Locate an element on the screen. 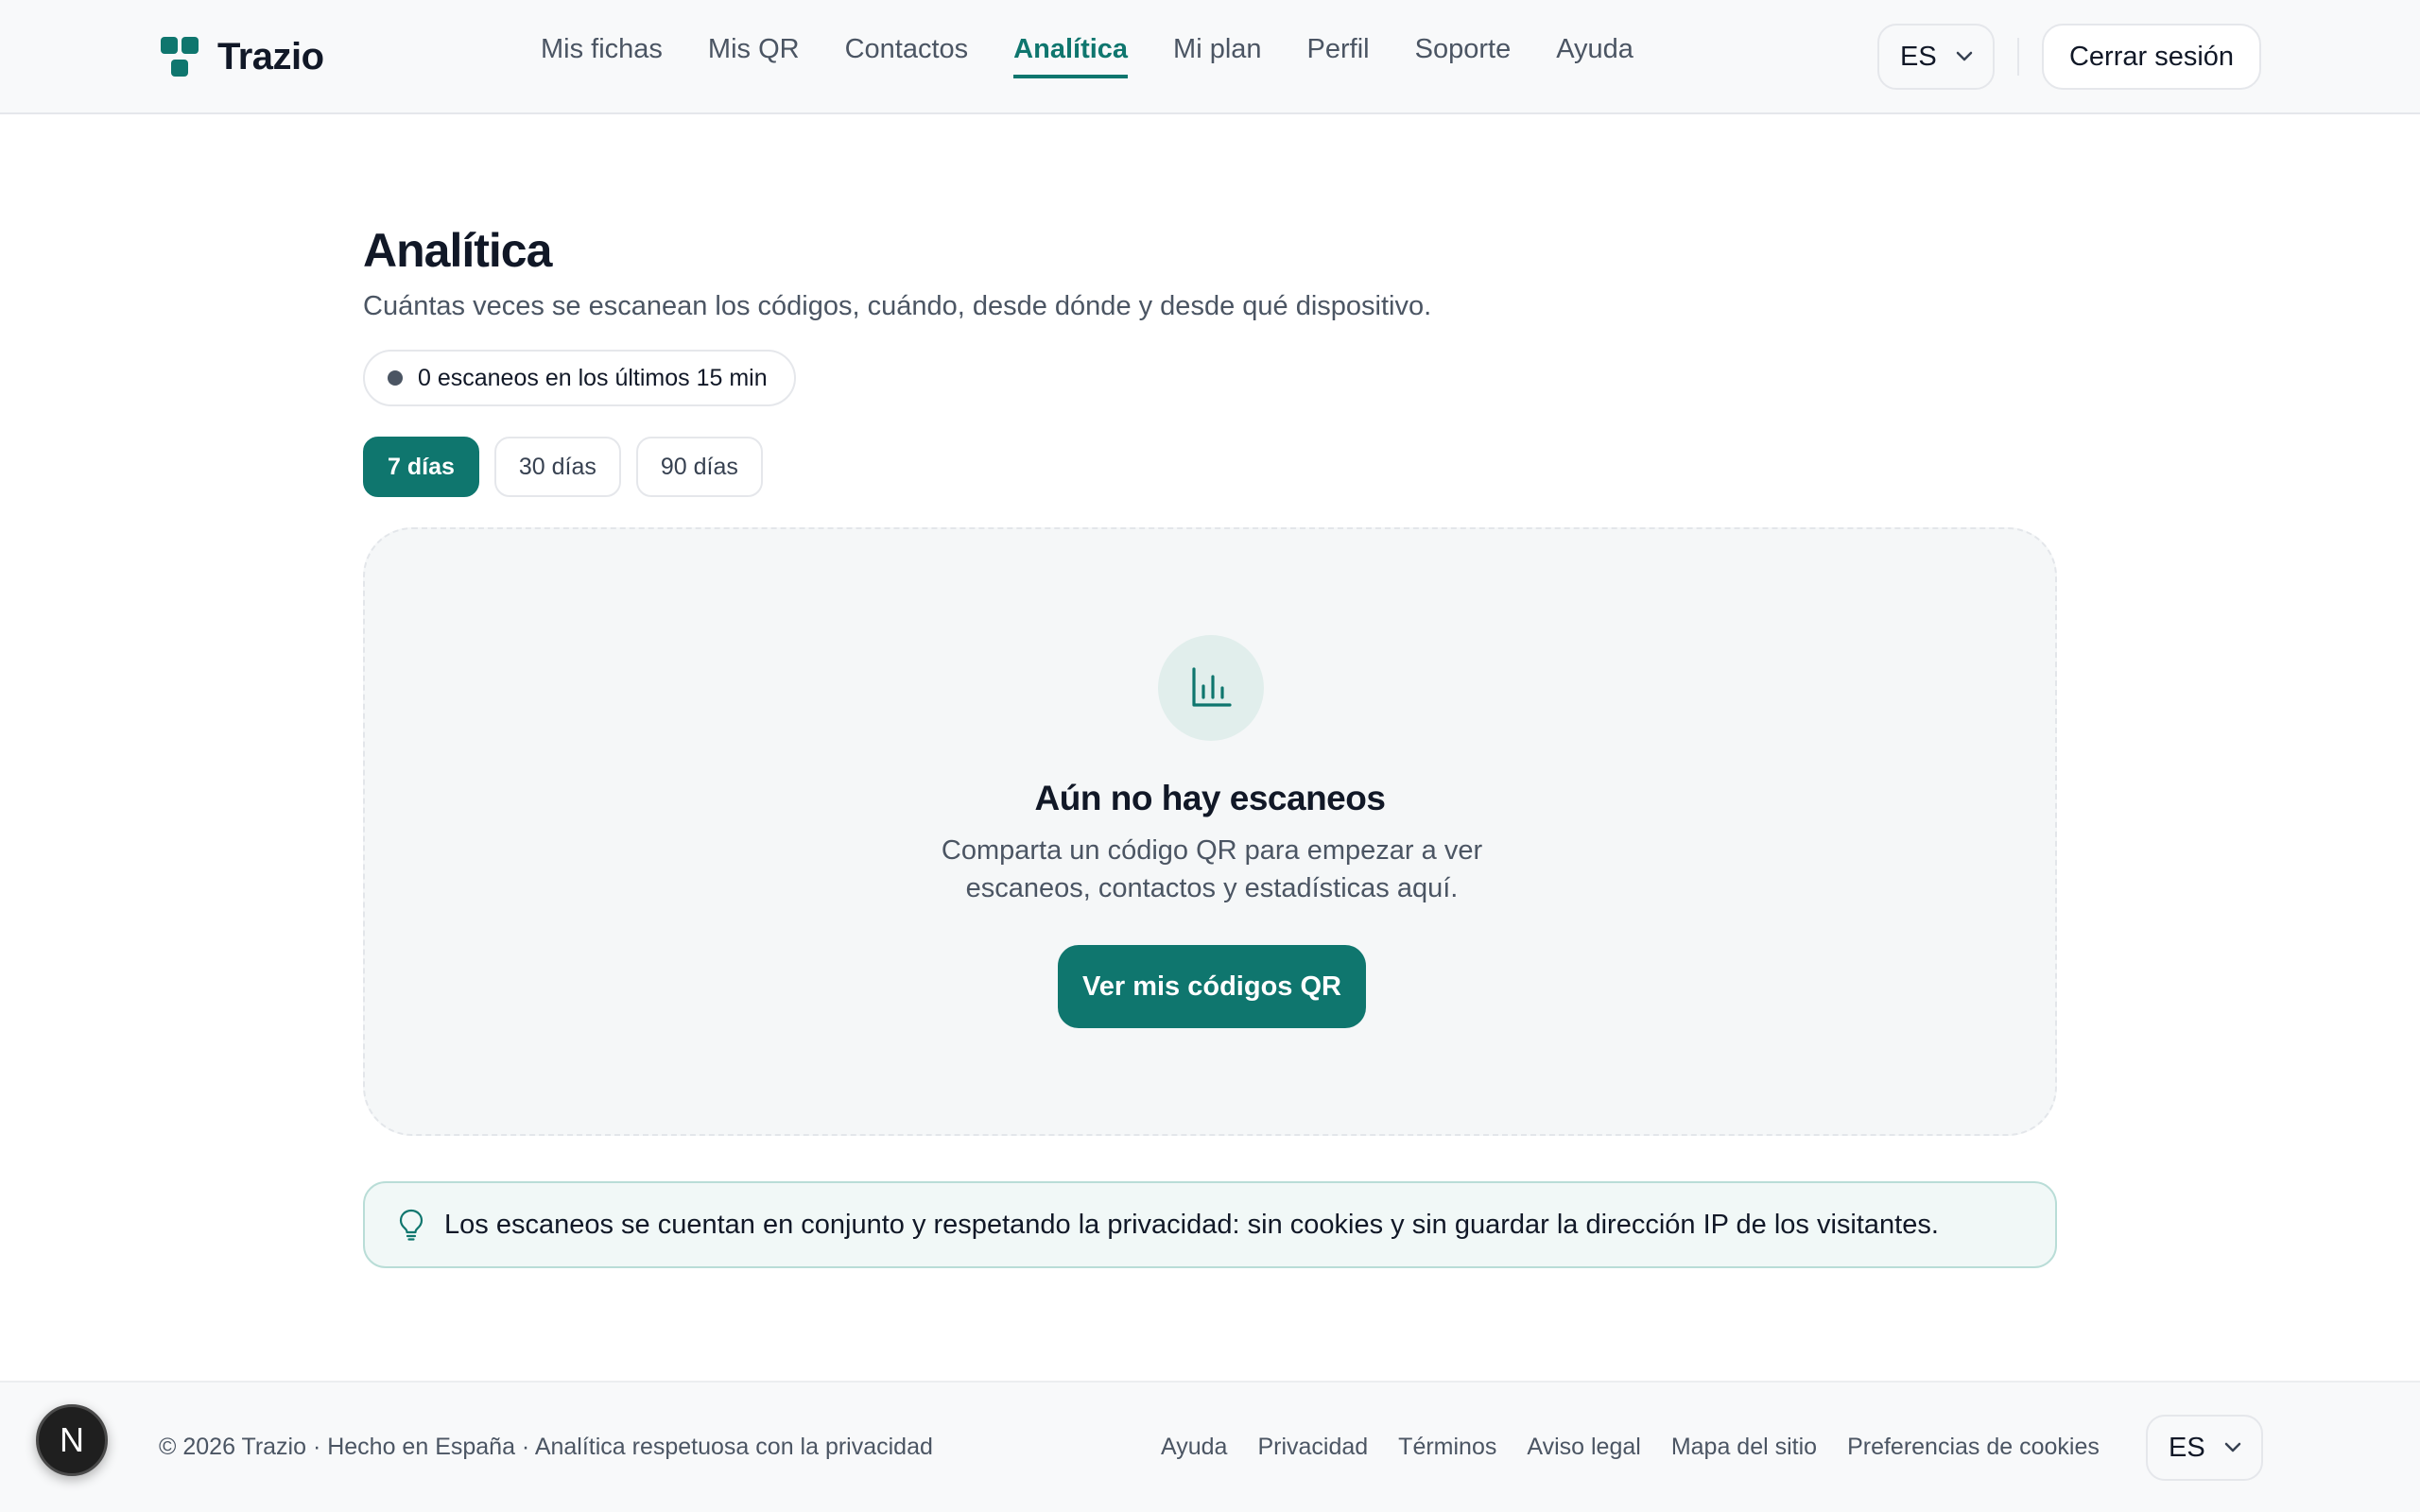  dev-tools-badge: N is located at coordinates (72, 1440).